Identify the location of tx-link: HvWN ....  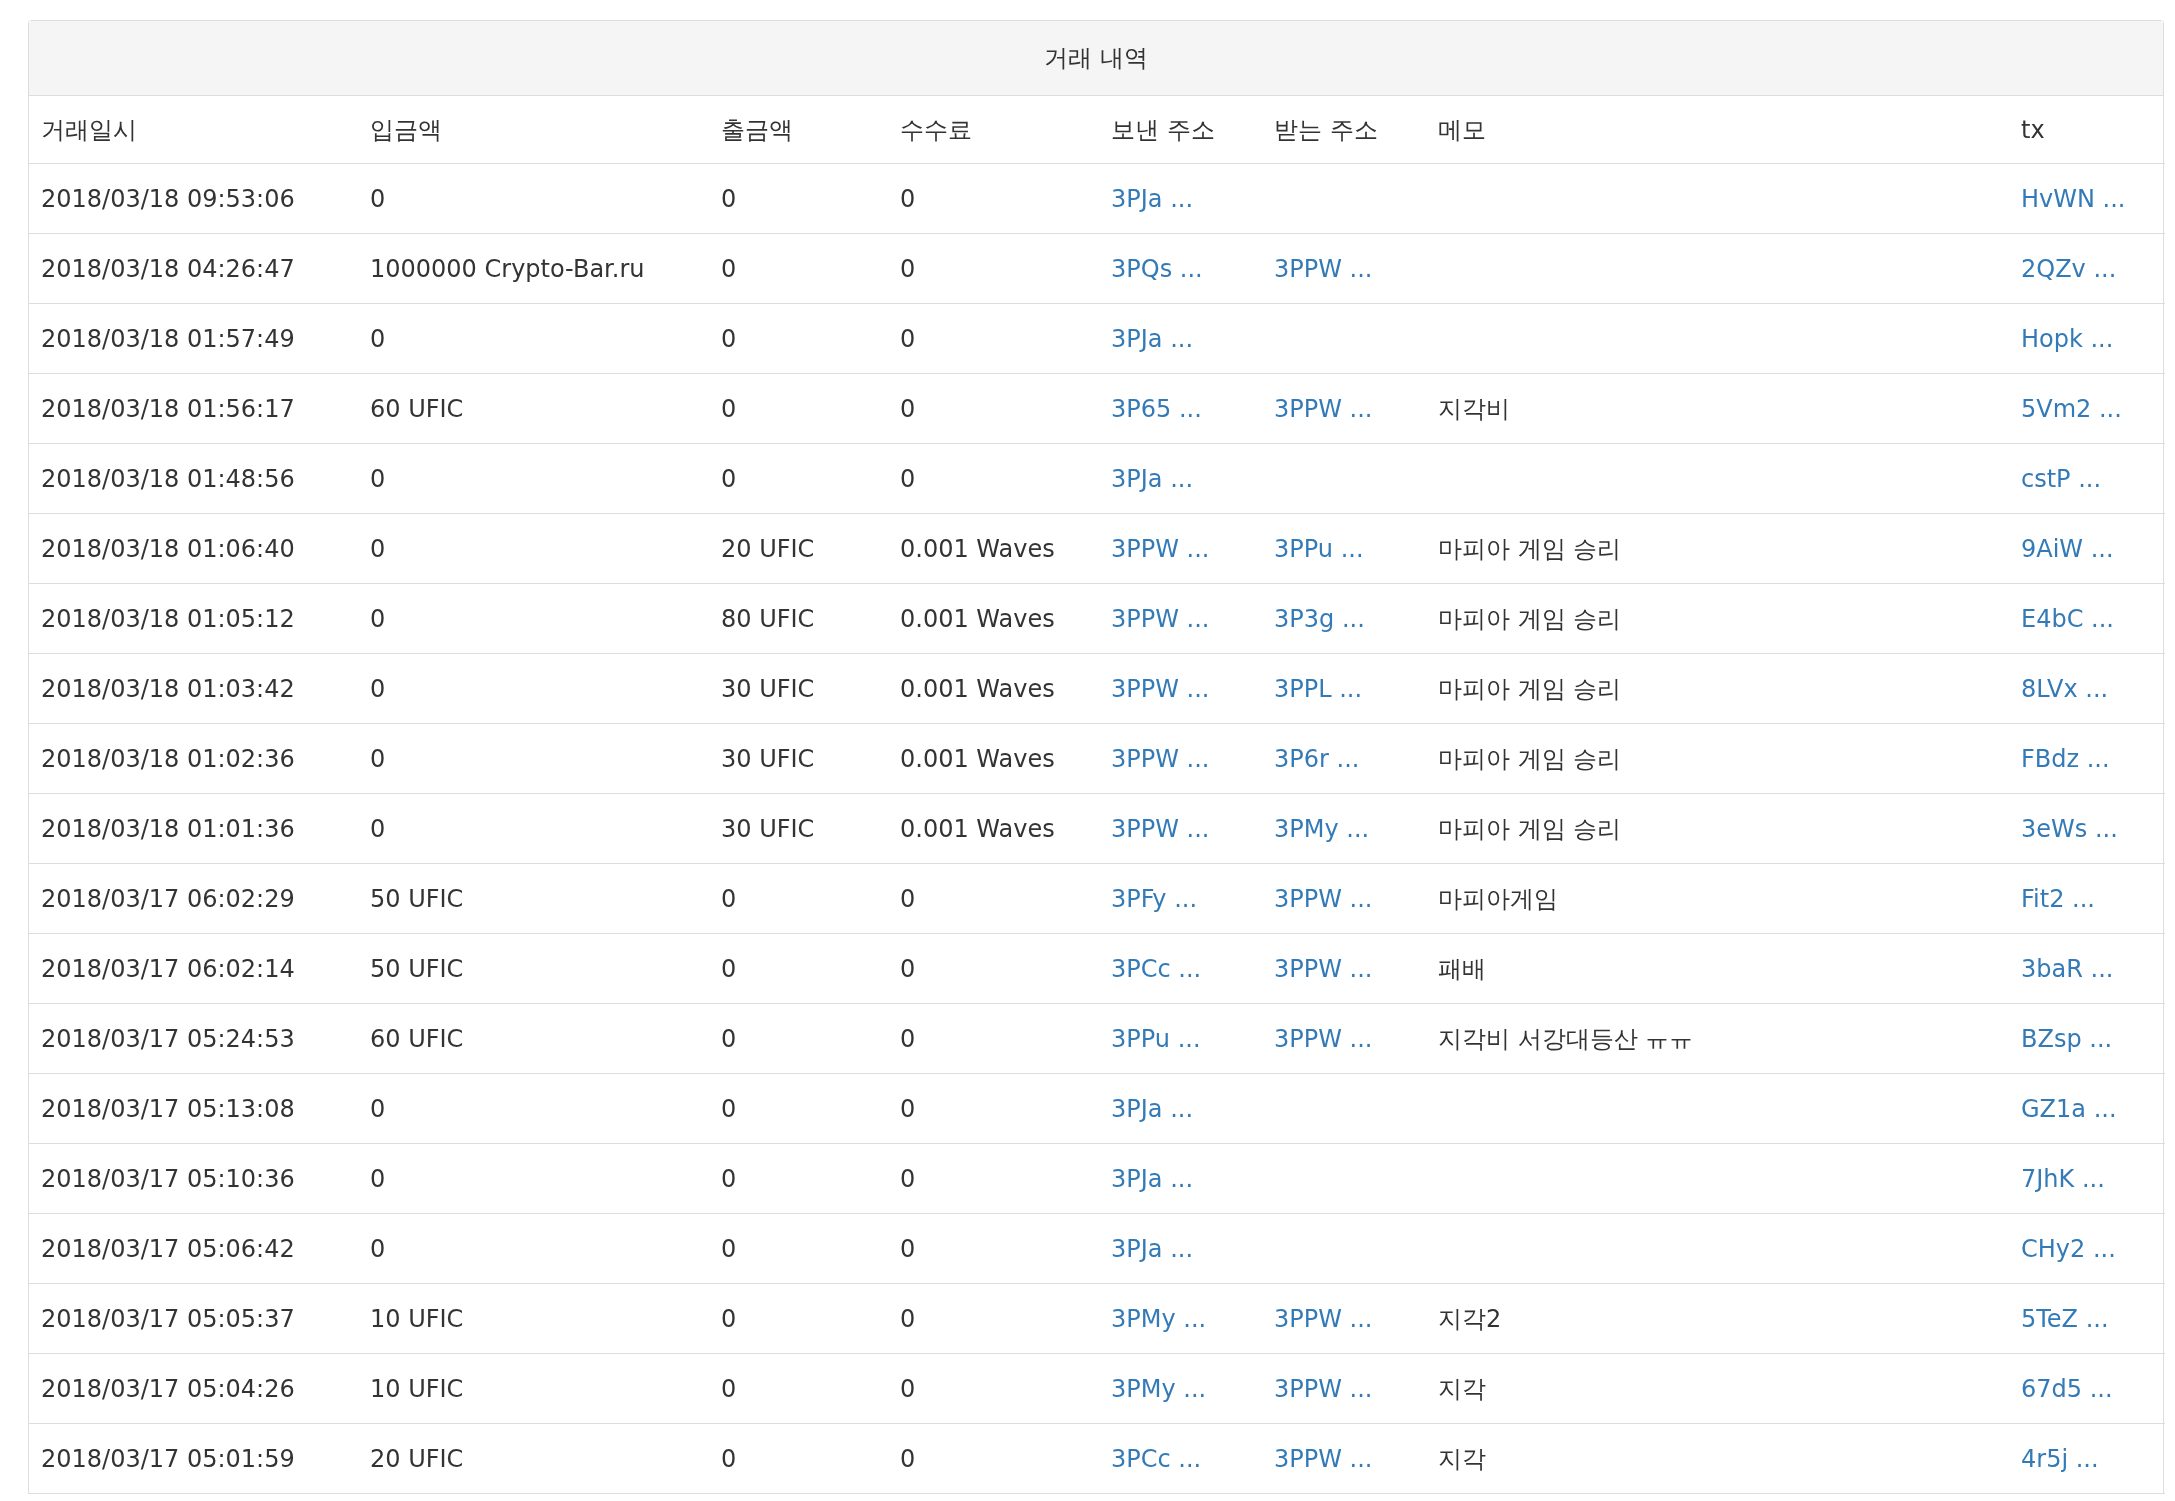
(2073, 198).